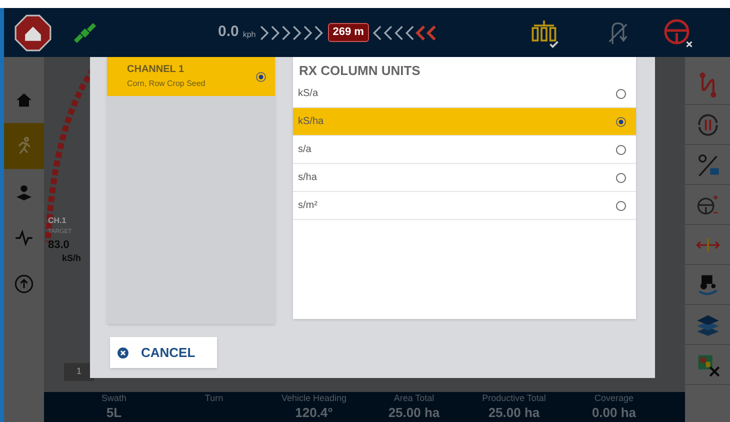 This screenshot has height=422, width=730. I want to click on steering-wheel-icon, so click(677, 33).